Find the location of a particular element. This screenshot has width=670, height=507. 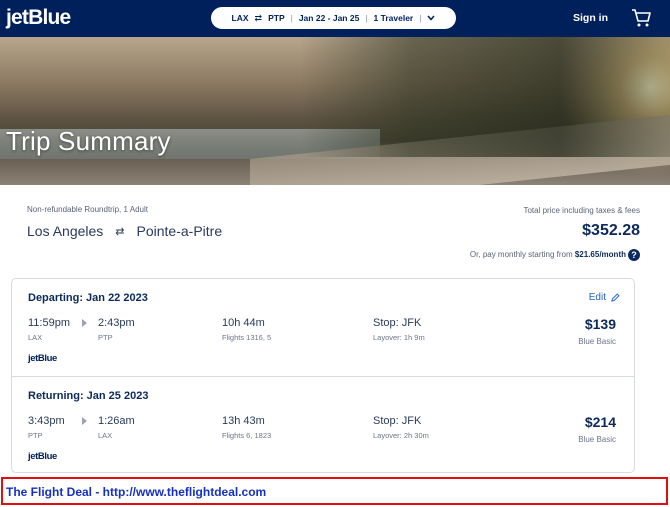

route-cities: Los Angeles ⇄ Pointe-a-Pitre is located at coordinates (124, 231).